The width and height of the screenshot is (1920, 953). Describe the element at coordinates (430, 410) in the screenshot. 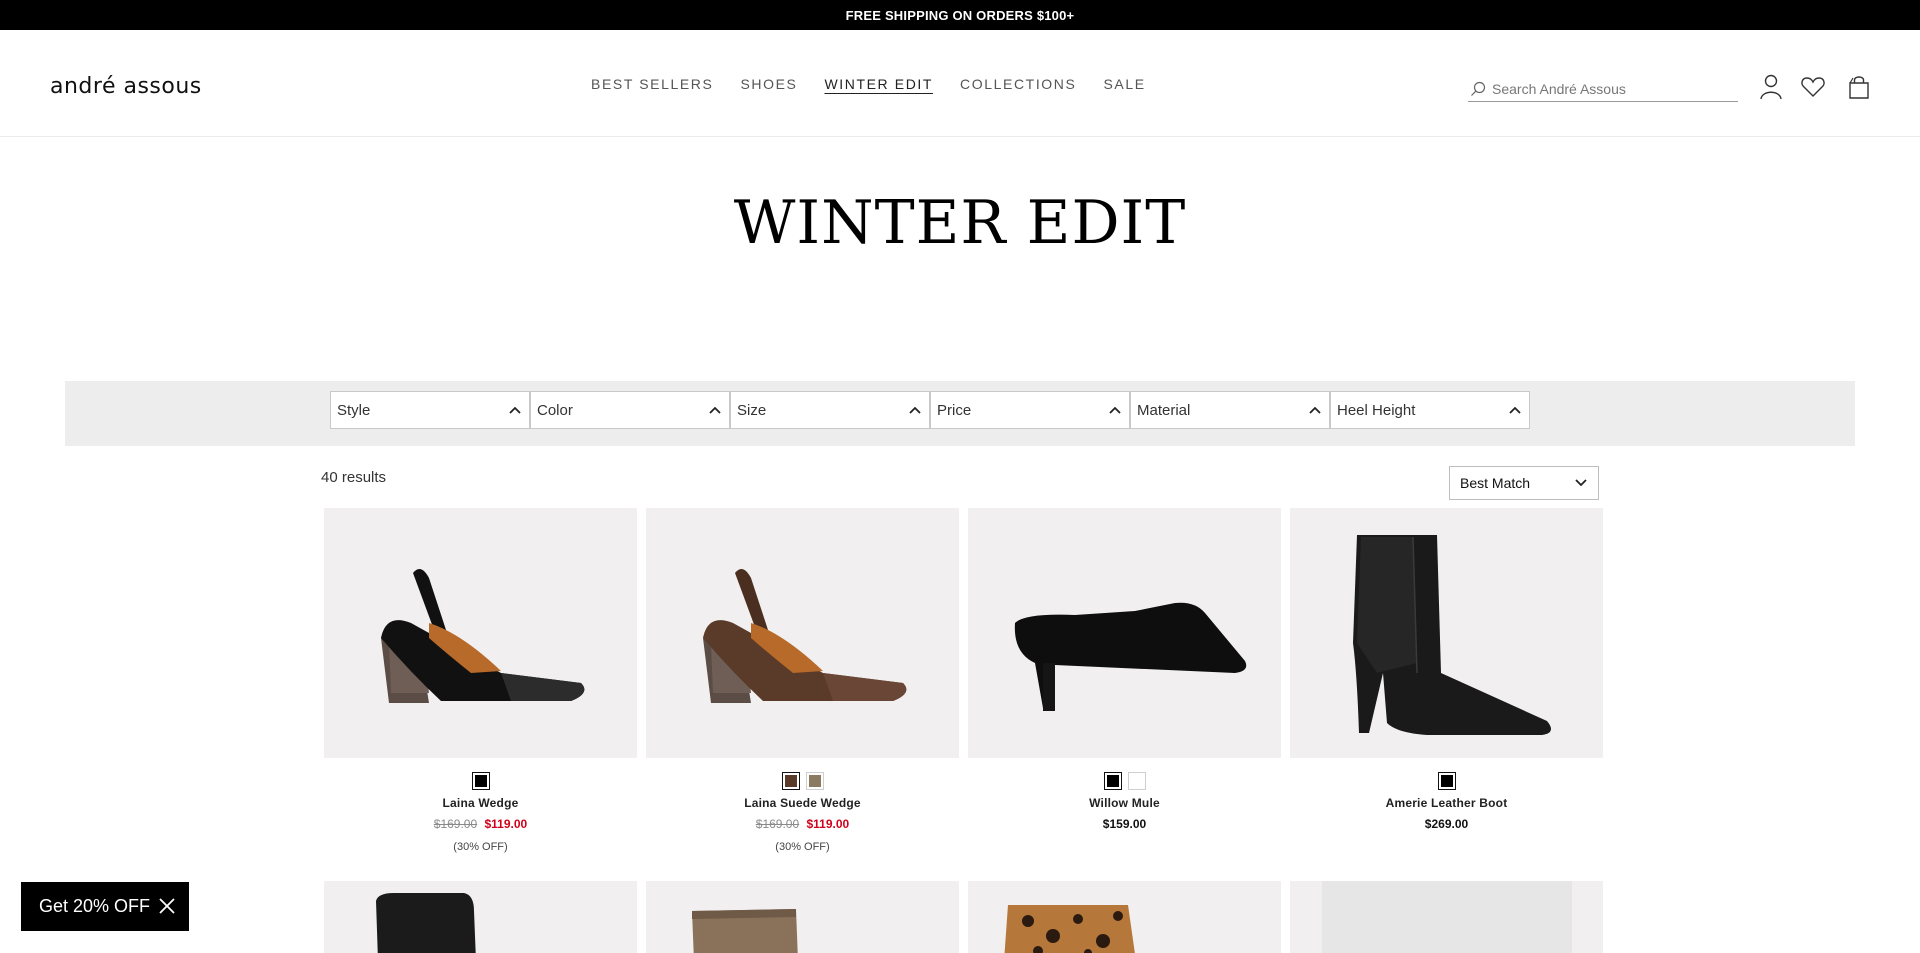

I see `filter-style: Style` at that location.